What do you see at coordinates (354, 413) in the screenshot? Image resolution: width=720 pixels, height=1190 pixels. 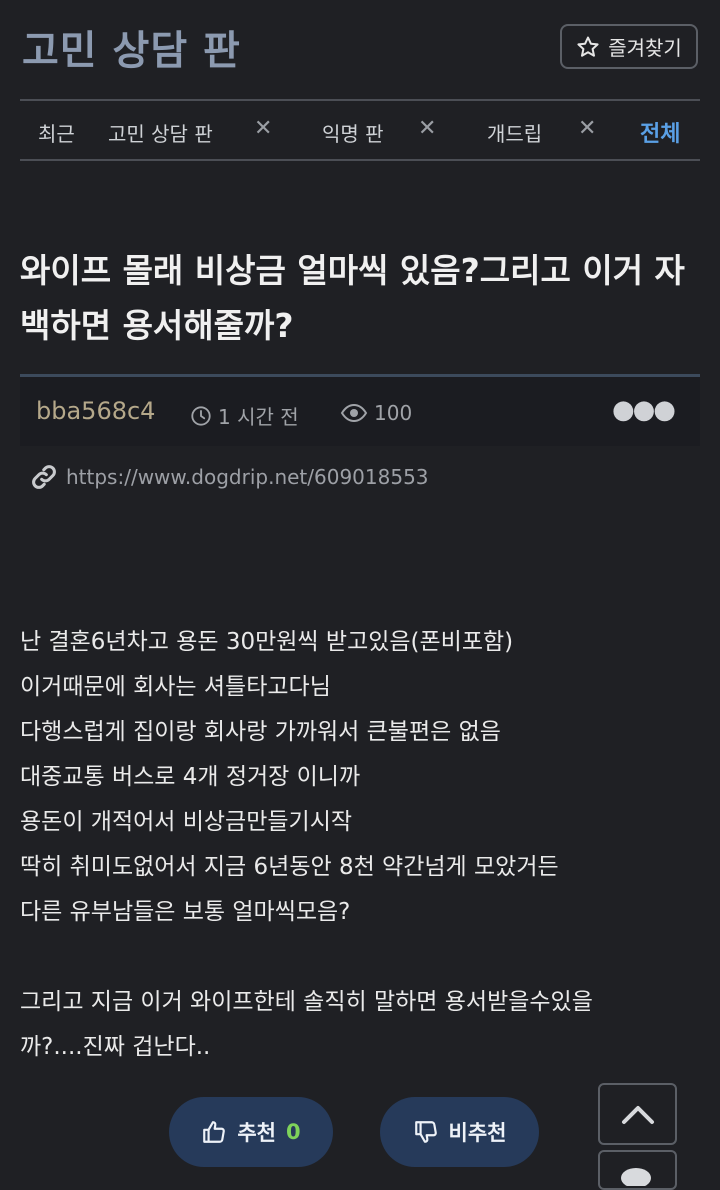 I see `eye-icon` at bounding box center [354, 413].